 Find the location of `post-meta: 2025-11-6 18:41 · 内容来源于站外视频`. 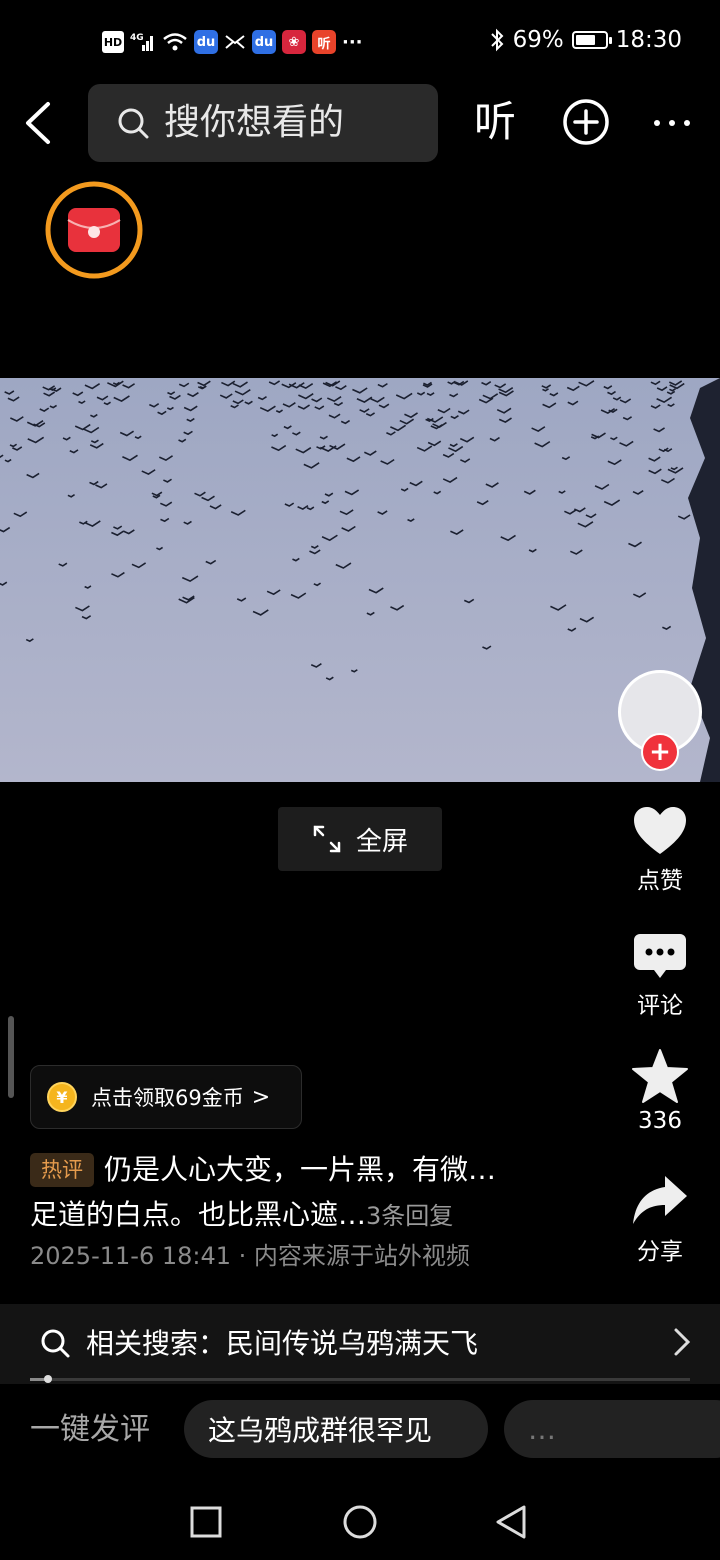

post-meta: 2025-11-6 18:41 · 内容来源于站外视频 is located at coordinates (250, 1256).